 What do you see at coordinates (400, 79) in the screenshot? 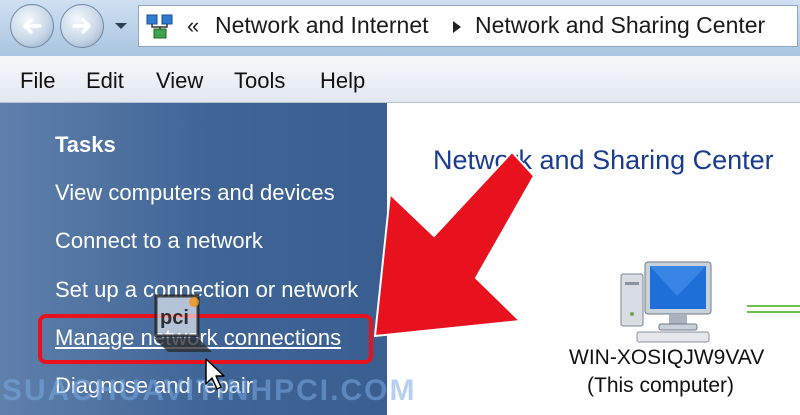
I see `menu-bar: File Edit View Tools Help` at bounding box center [400, 79].